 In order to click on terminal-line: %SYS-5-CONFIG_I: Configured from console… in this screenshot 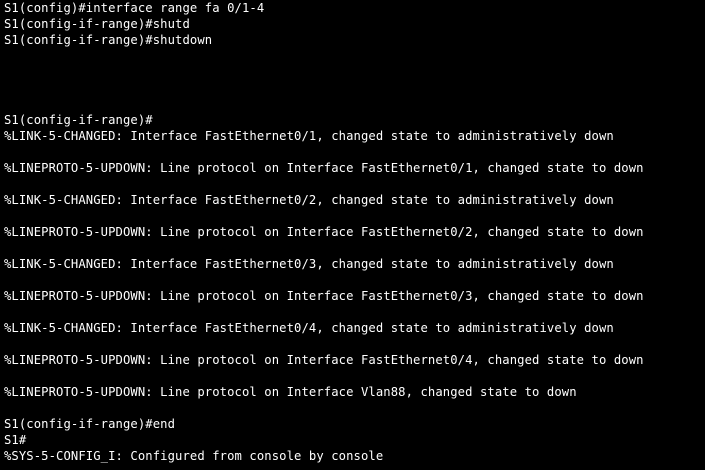, I will do `click(194, 456)`.